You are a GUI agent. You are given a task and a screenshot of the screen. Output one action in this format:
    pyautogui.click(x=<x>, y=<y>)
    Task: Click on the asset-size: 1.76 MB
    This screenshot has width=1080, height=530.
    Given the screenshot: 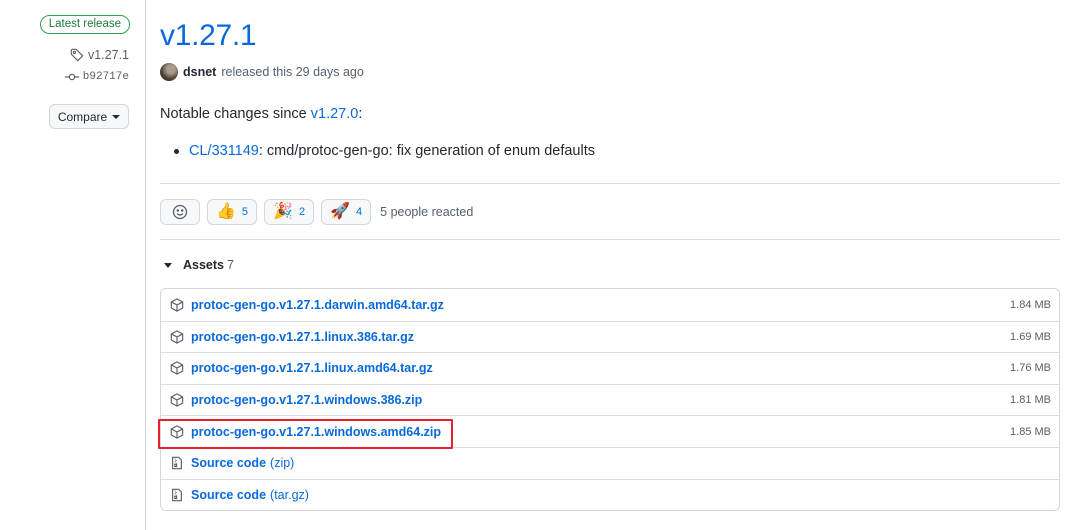 What is the action you would take?
    pyautogui.click(x=1030, y=368)
    